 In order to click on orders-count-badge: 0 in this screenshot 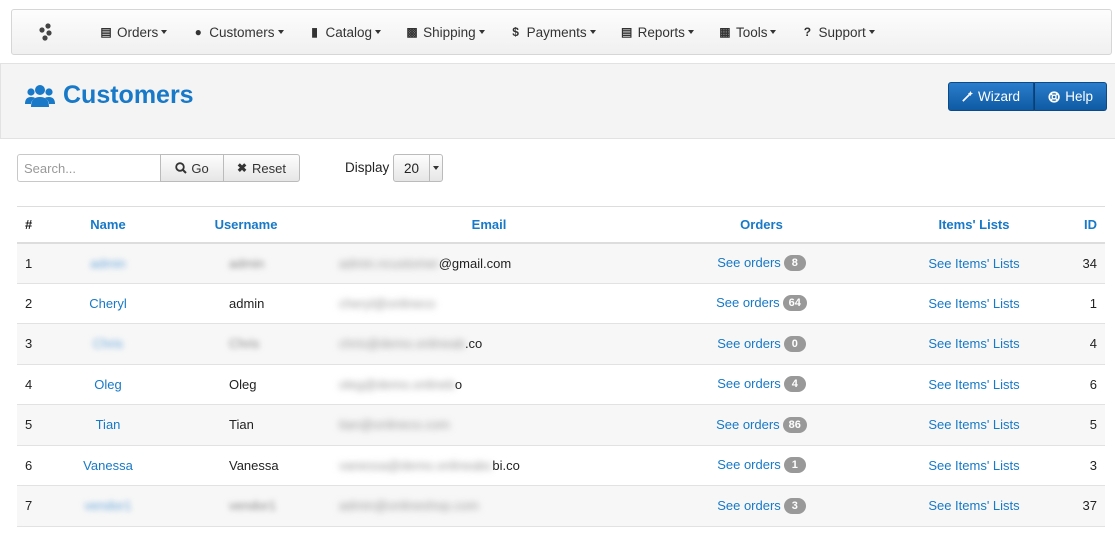, I will do `click(794, 343)`.